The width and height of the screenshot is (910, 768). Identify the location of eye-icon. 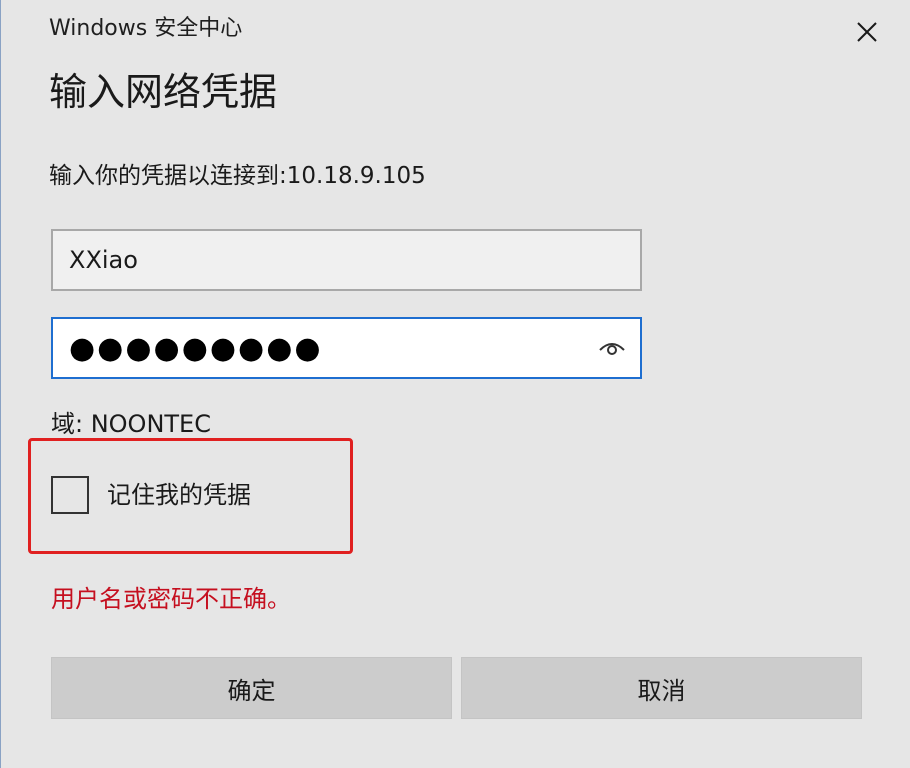
(612, 349).